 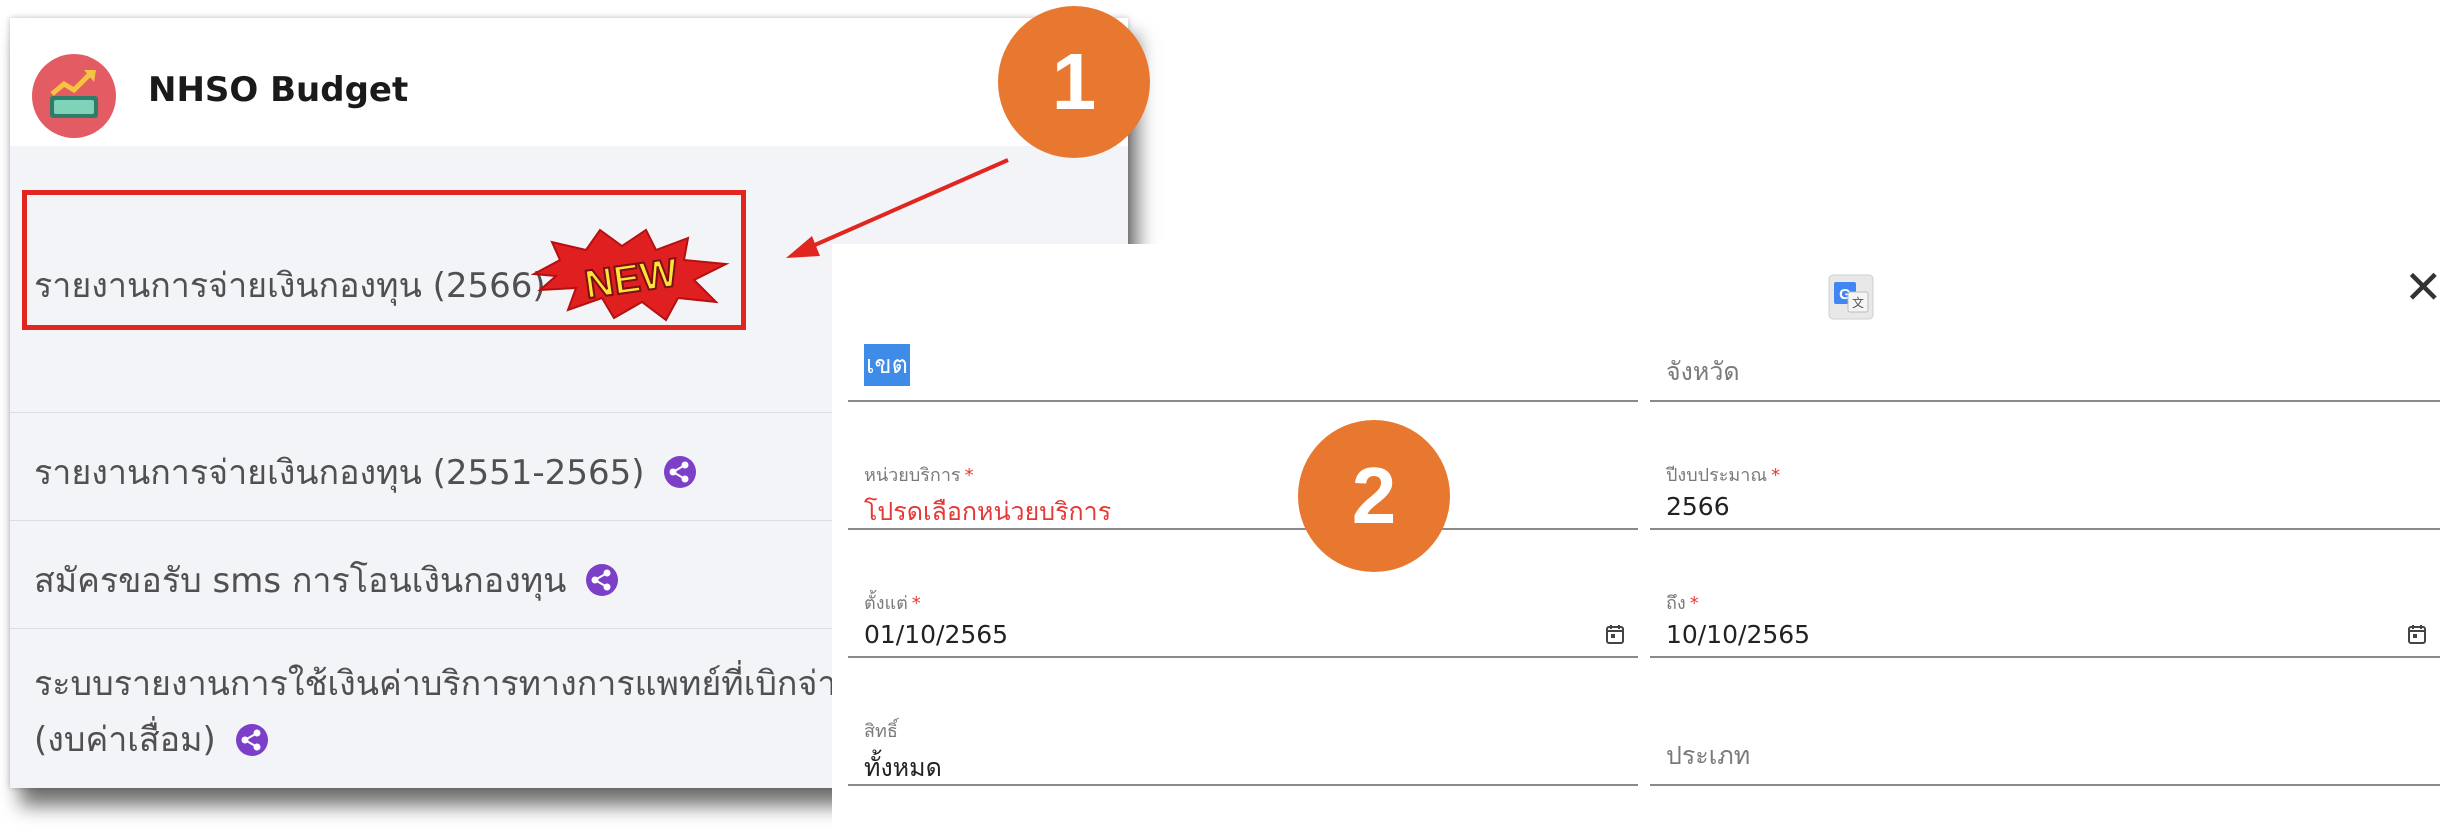 What do you see at coordinates (1243, 491) in the screenshot?
I see `service-unit-field: หน่วยบริการ * โปรดเลือกหน่วยบริการ` at bounding box center [1243, 491].